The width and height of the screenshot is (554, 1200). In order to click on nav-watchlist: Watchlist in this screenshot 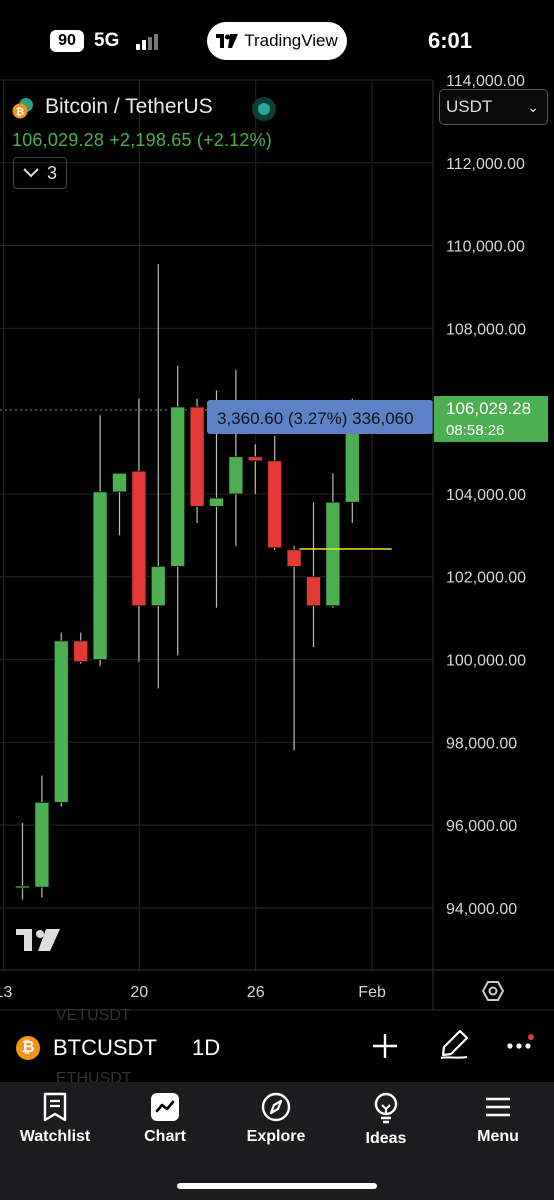, I will do `click(55, 1119)`.